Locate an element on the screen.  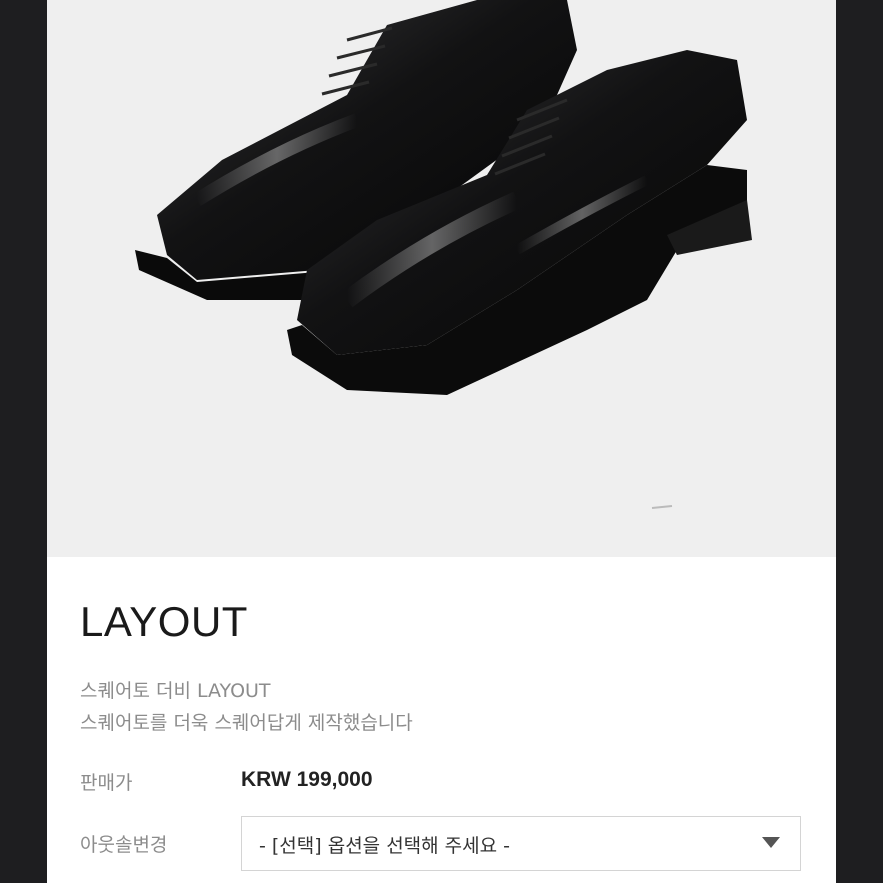
product-name: LAYOUT is located at coordinates (164, 621).